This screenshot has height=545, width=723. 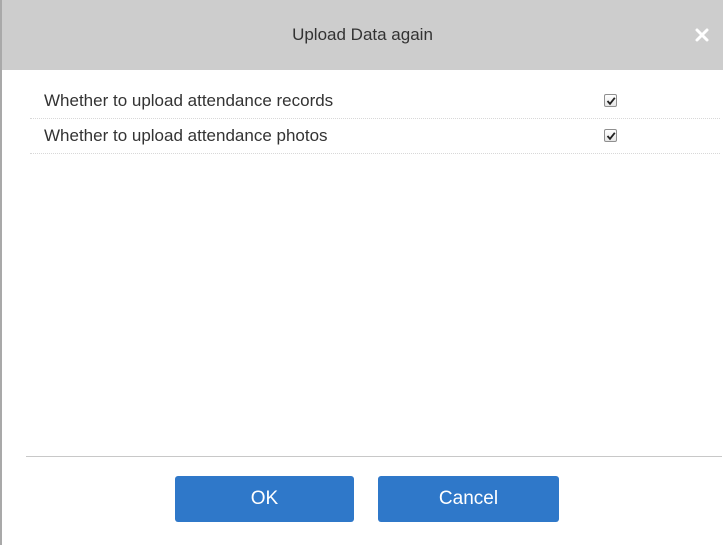 I want to click on dialog-title: Upload Data again, so click(x=362, y=34).